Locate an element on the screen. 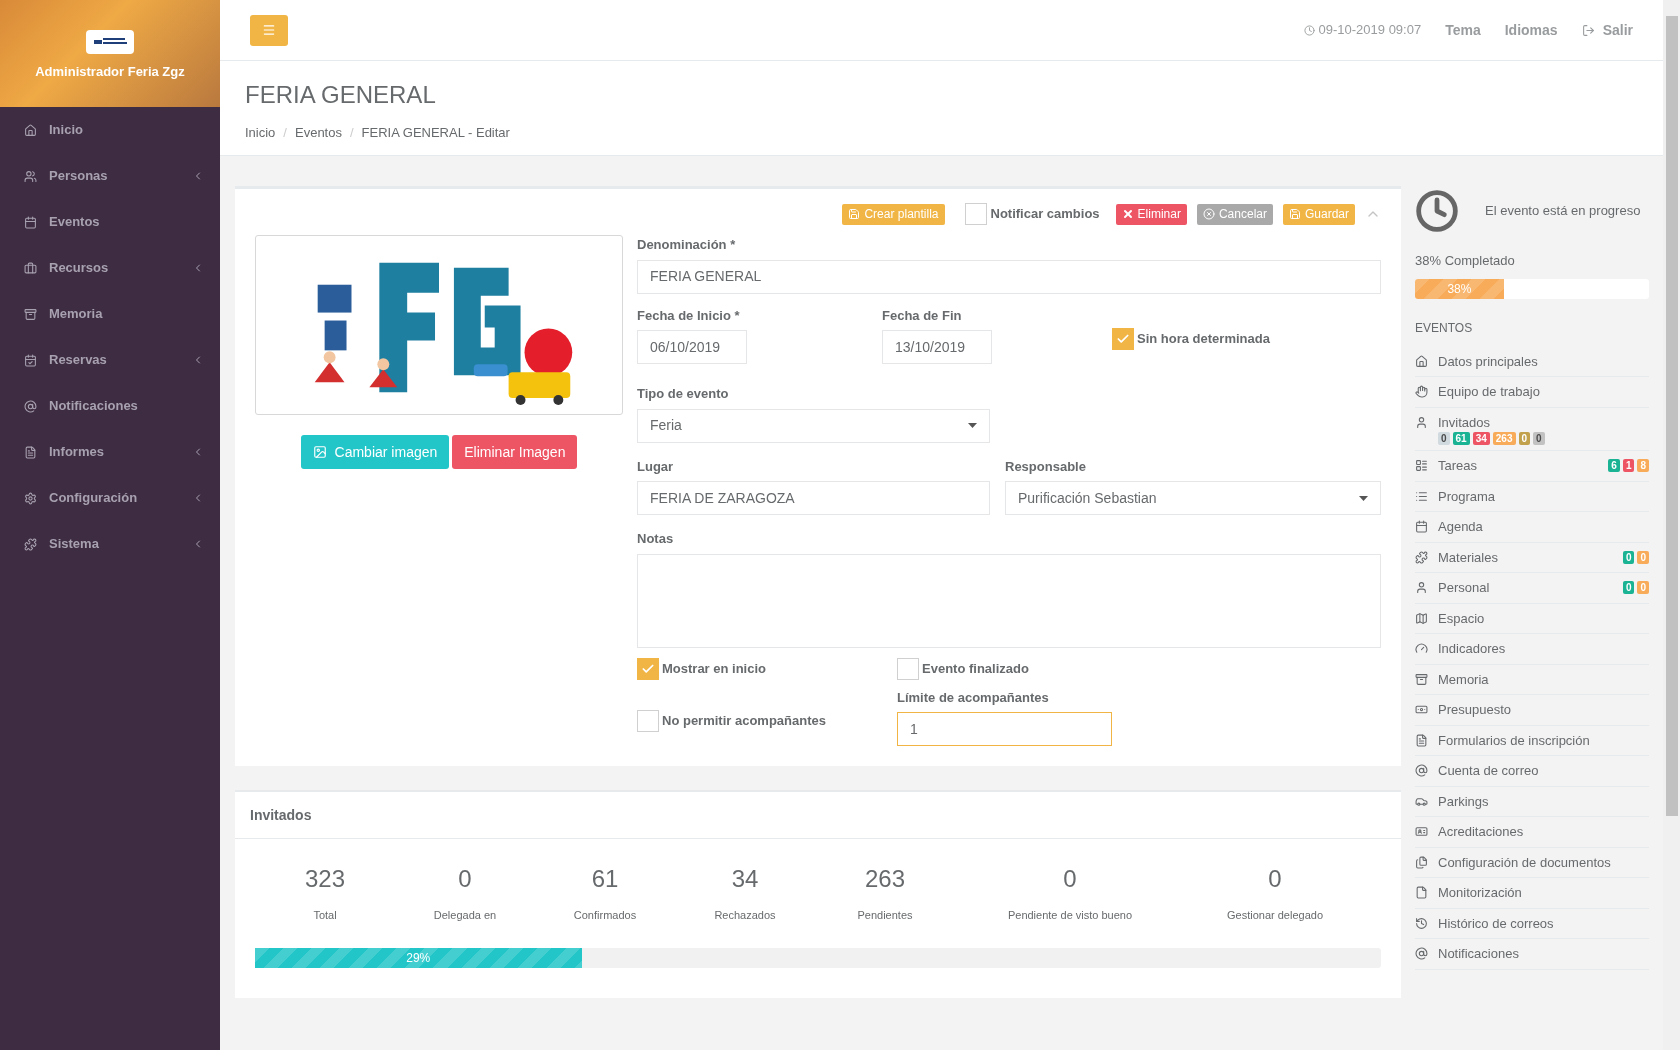  document-icon is located at coordinates (30, 452).